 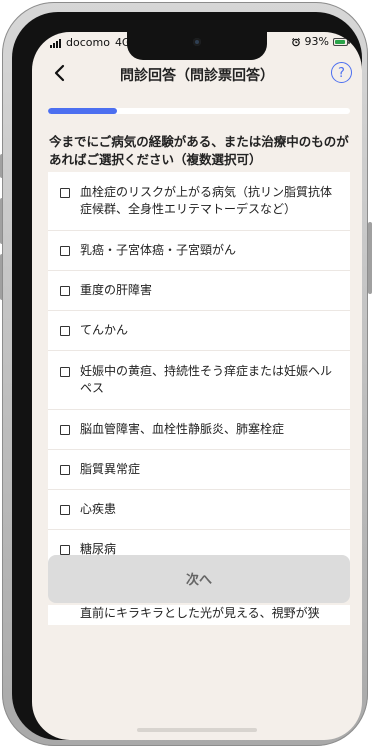 What do you see at coordinates (116, 290) in the screenshot?
I see `option-label: 重度の肝障害` at bounding box center [116, 290].